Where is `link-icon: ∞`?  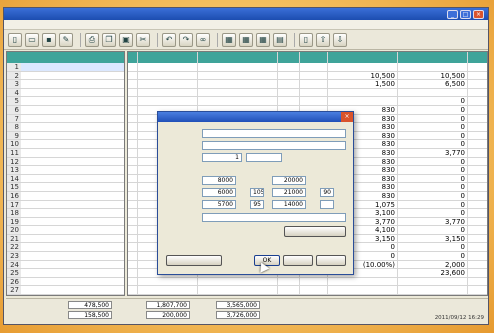
link-icon: ∞ is located at coordinates (203, 39).